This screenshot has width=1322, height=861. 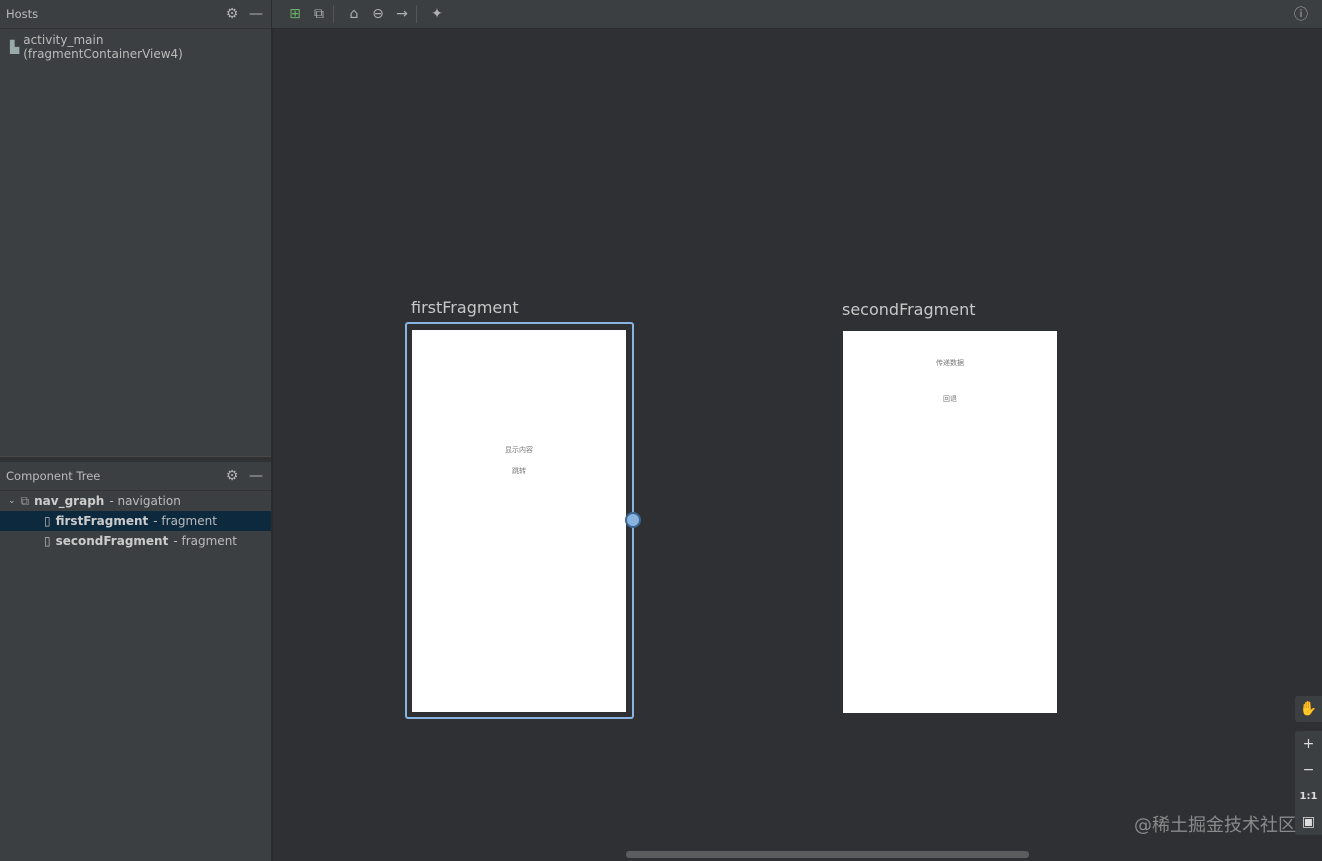 What do you see at coordinates (633, 520) in the screenshot?
I see `action-handle` at bounding box center [633, 520].